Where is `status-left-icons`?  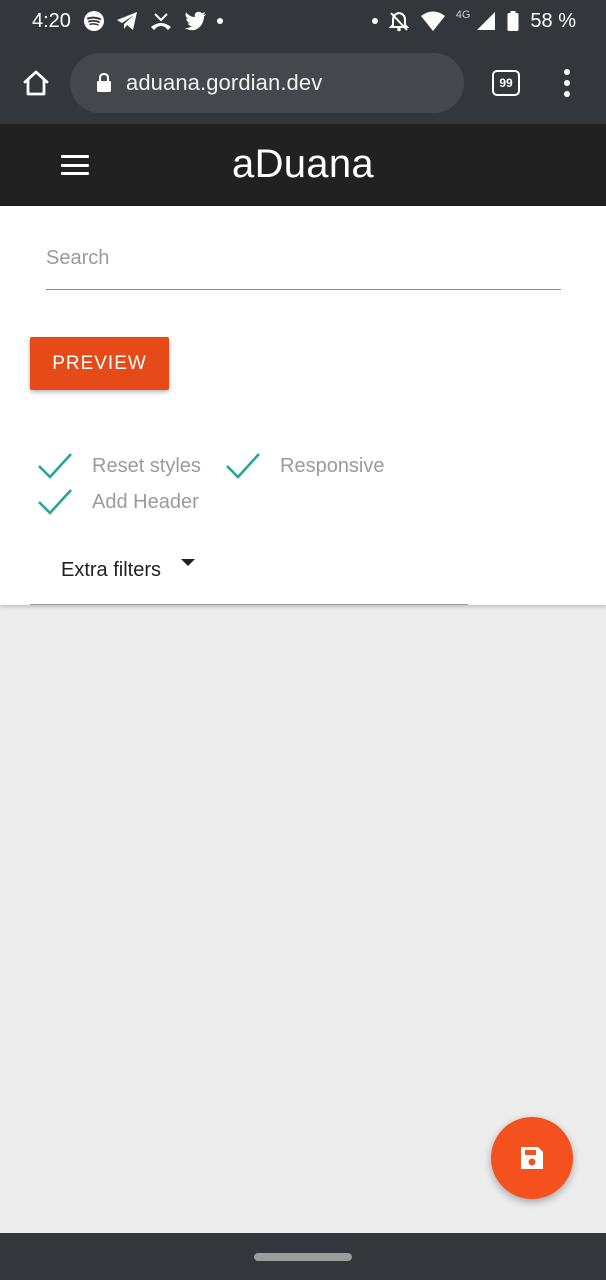 status-left-icons is located at coordinates (153, 21).